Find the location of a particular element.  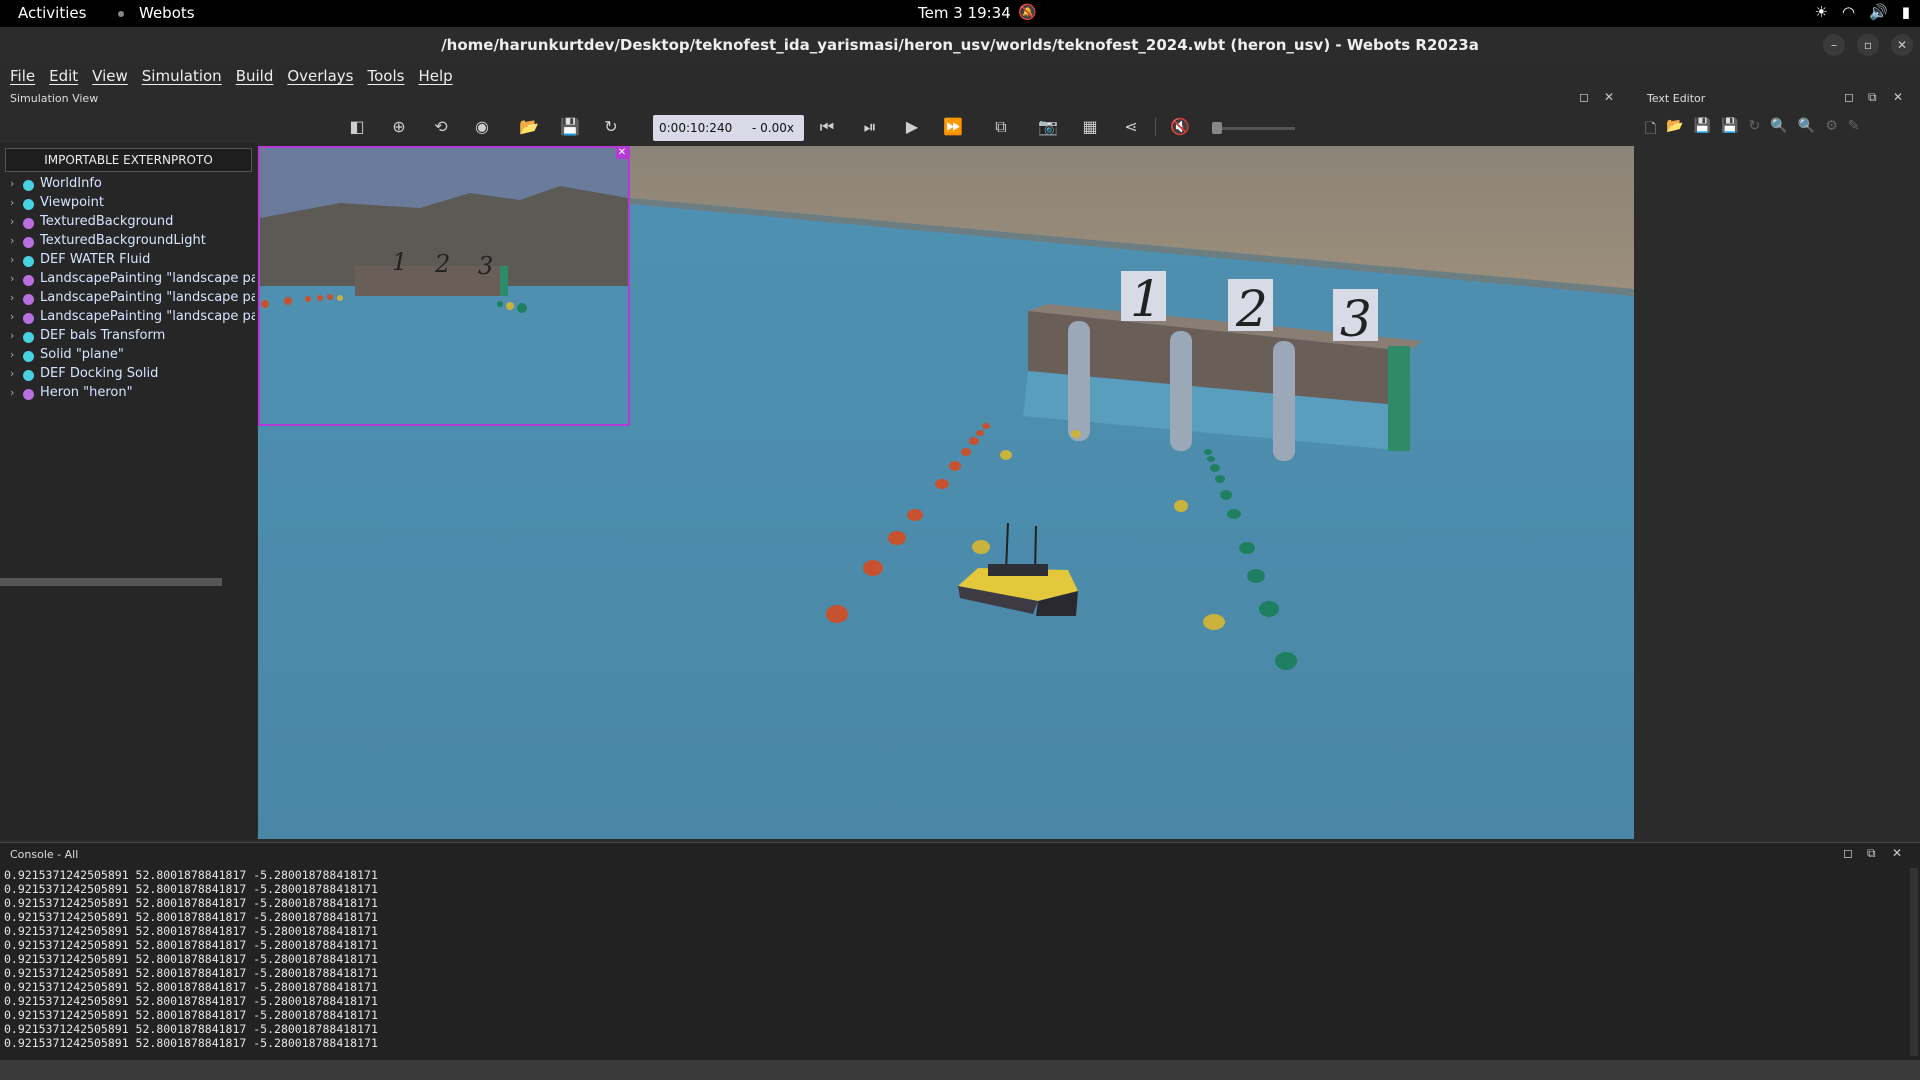

scene-tree-node-label: WorldInfo is located at coordinates (71, 183).